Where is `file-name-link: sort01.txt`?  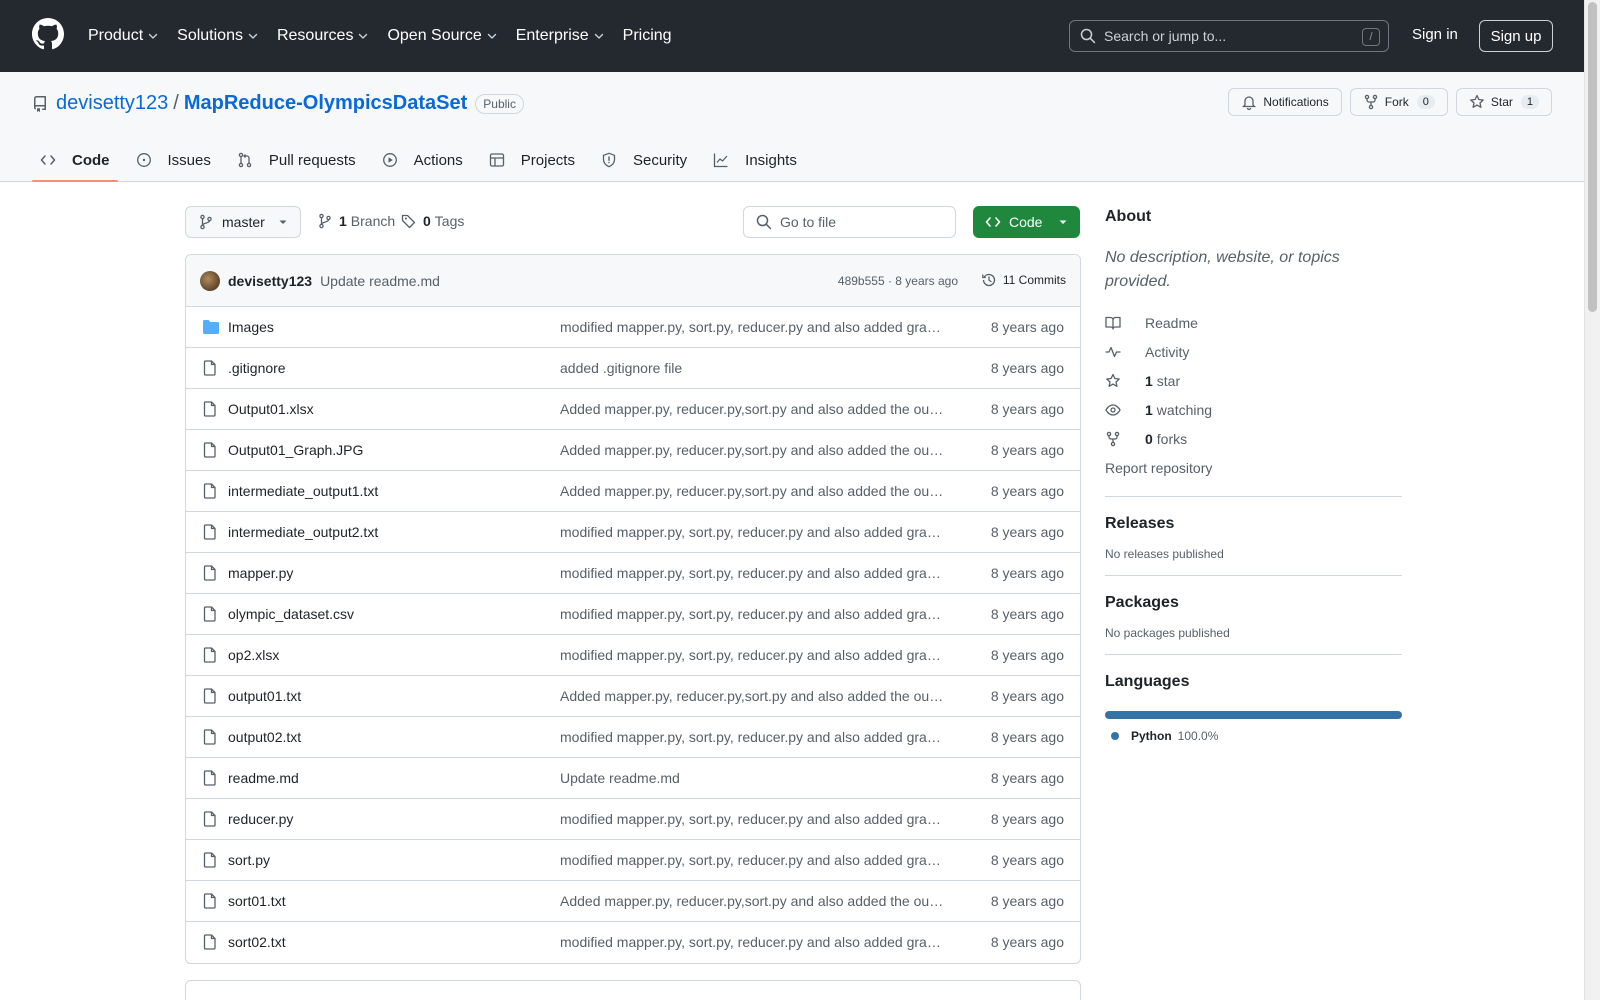
file-name-link: sort01.txt is located at coordinates (257, 901).